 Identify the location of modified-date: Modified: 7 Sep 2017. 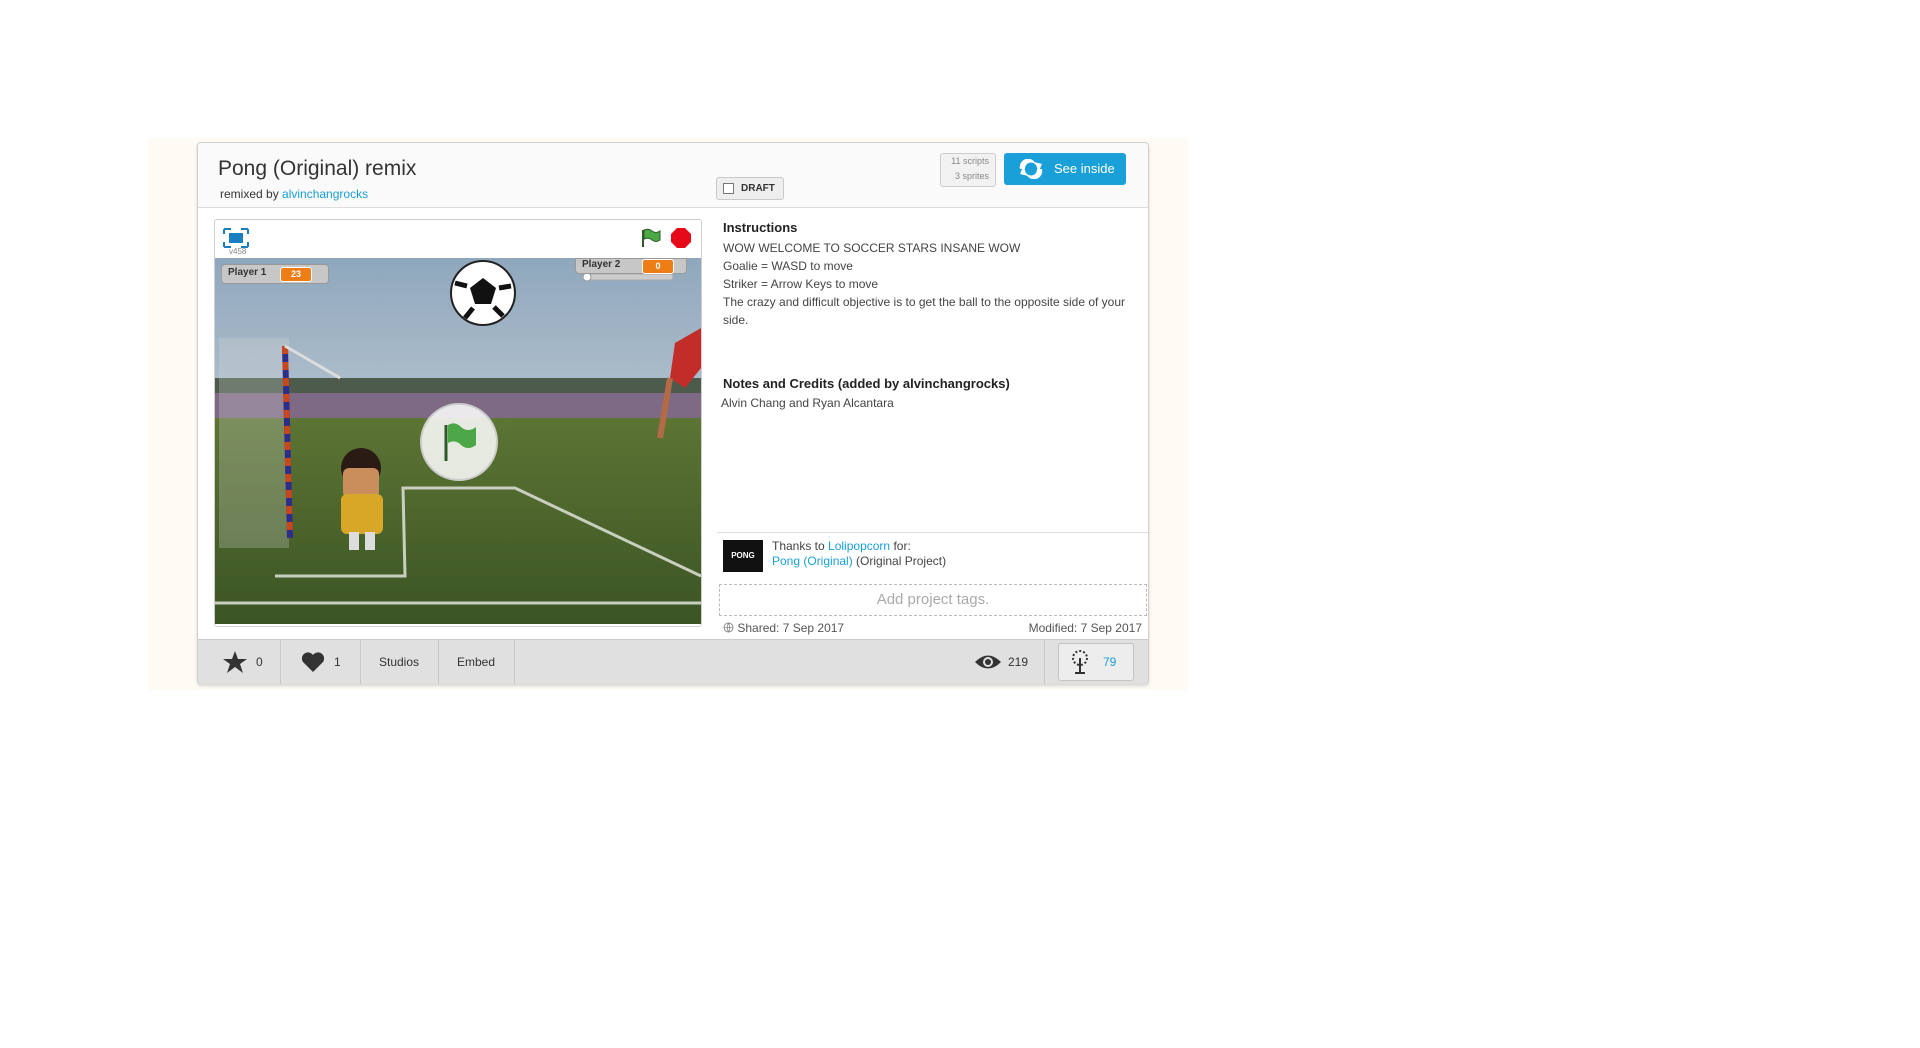
(1085, 628).